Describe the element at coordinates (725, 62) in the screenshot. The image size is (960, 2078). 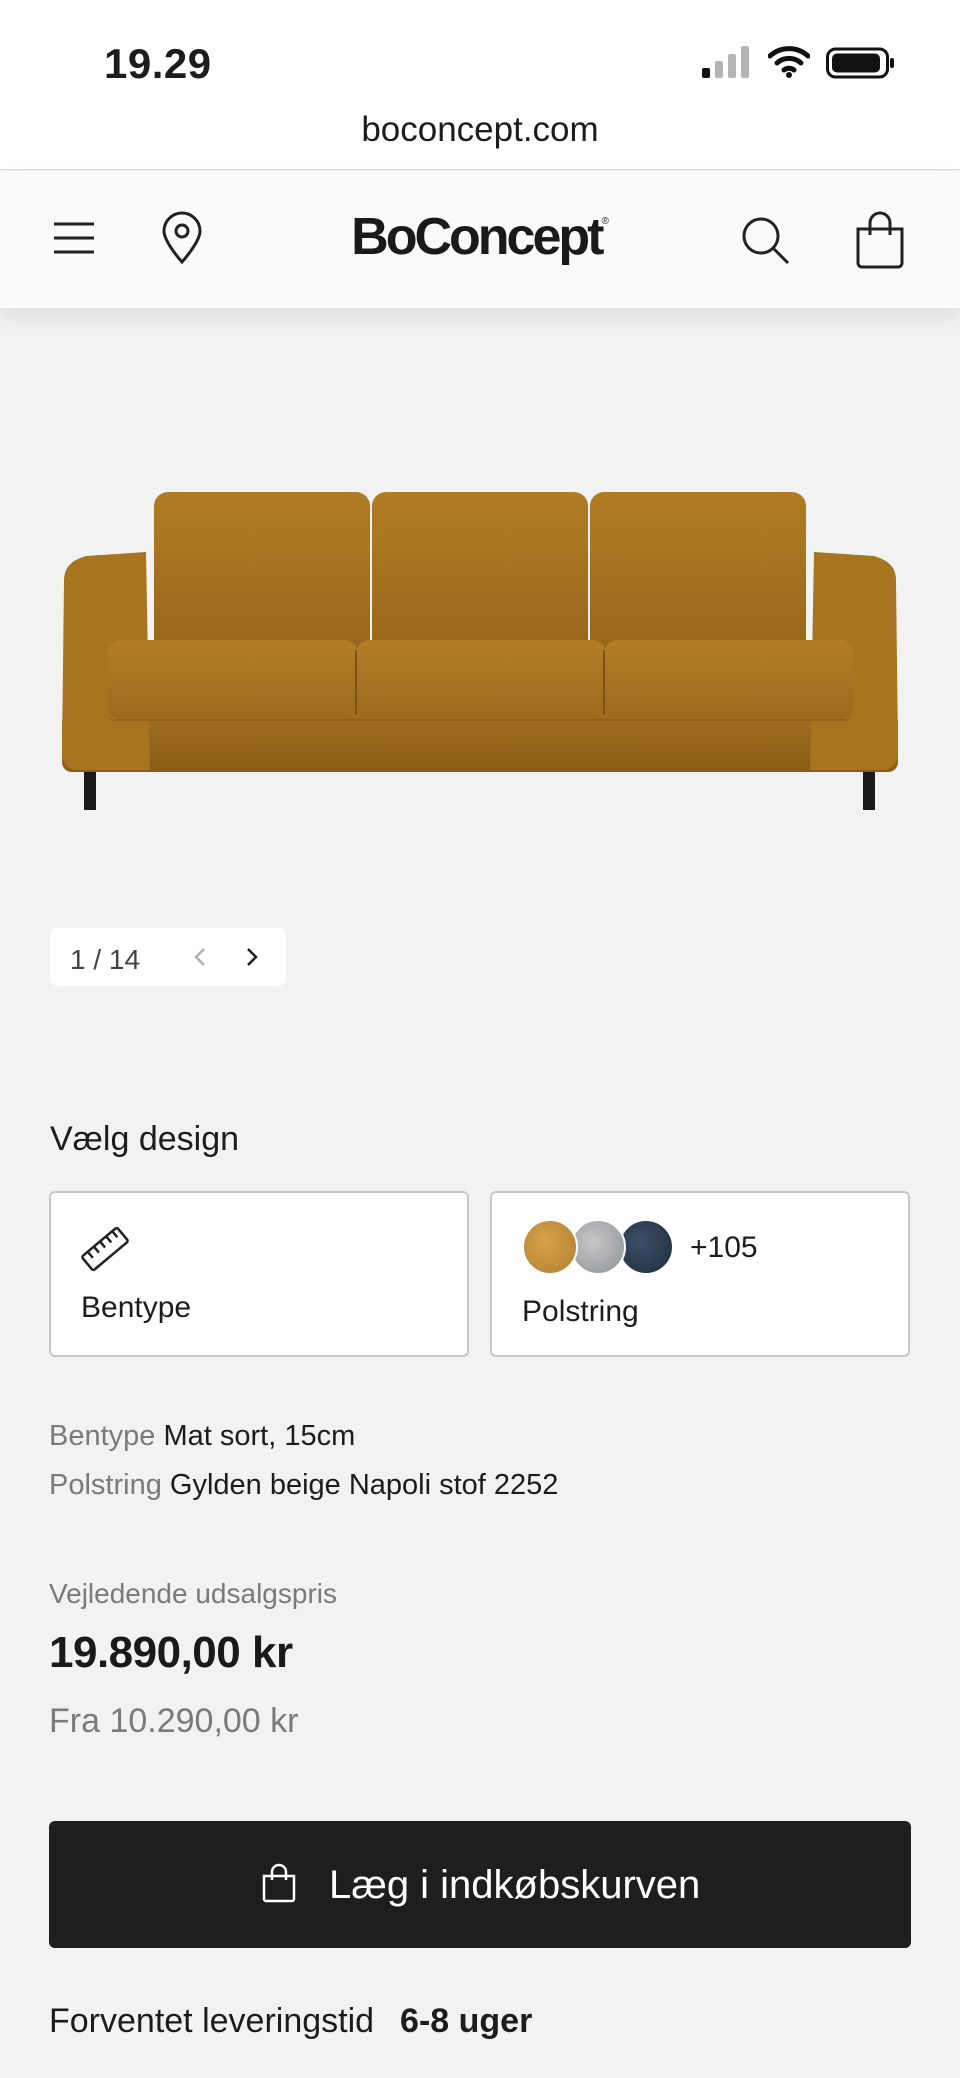
I see `cellular-signal-icon` at that location.